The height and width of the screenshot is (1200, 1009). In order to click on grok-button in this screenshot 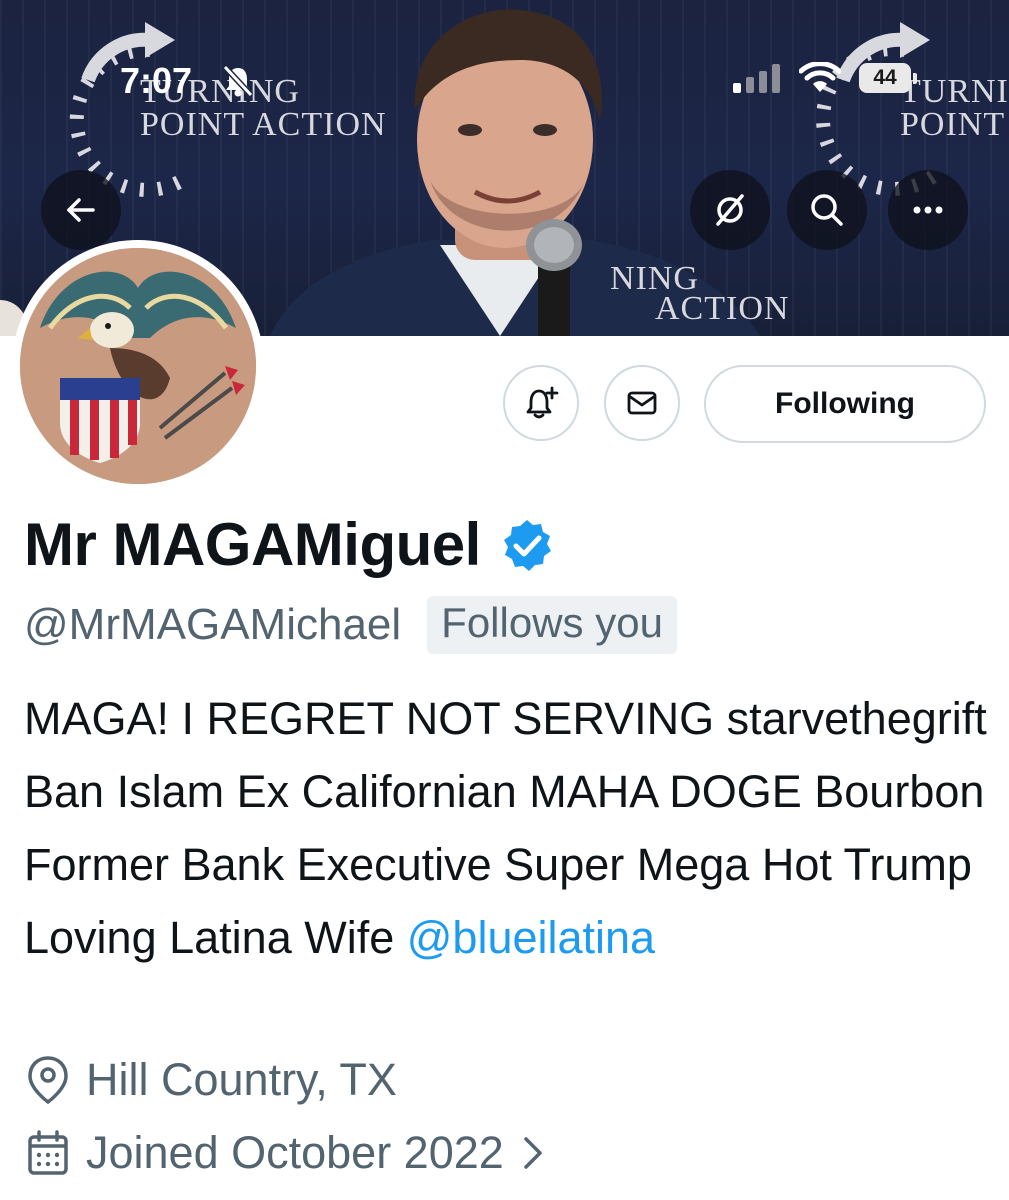, I will do `click(730, 210)`.